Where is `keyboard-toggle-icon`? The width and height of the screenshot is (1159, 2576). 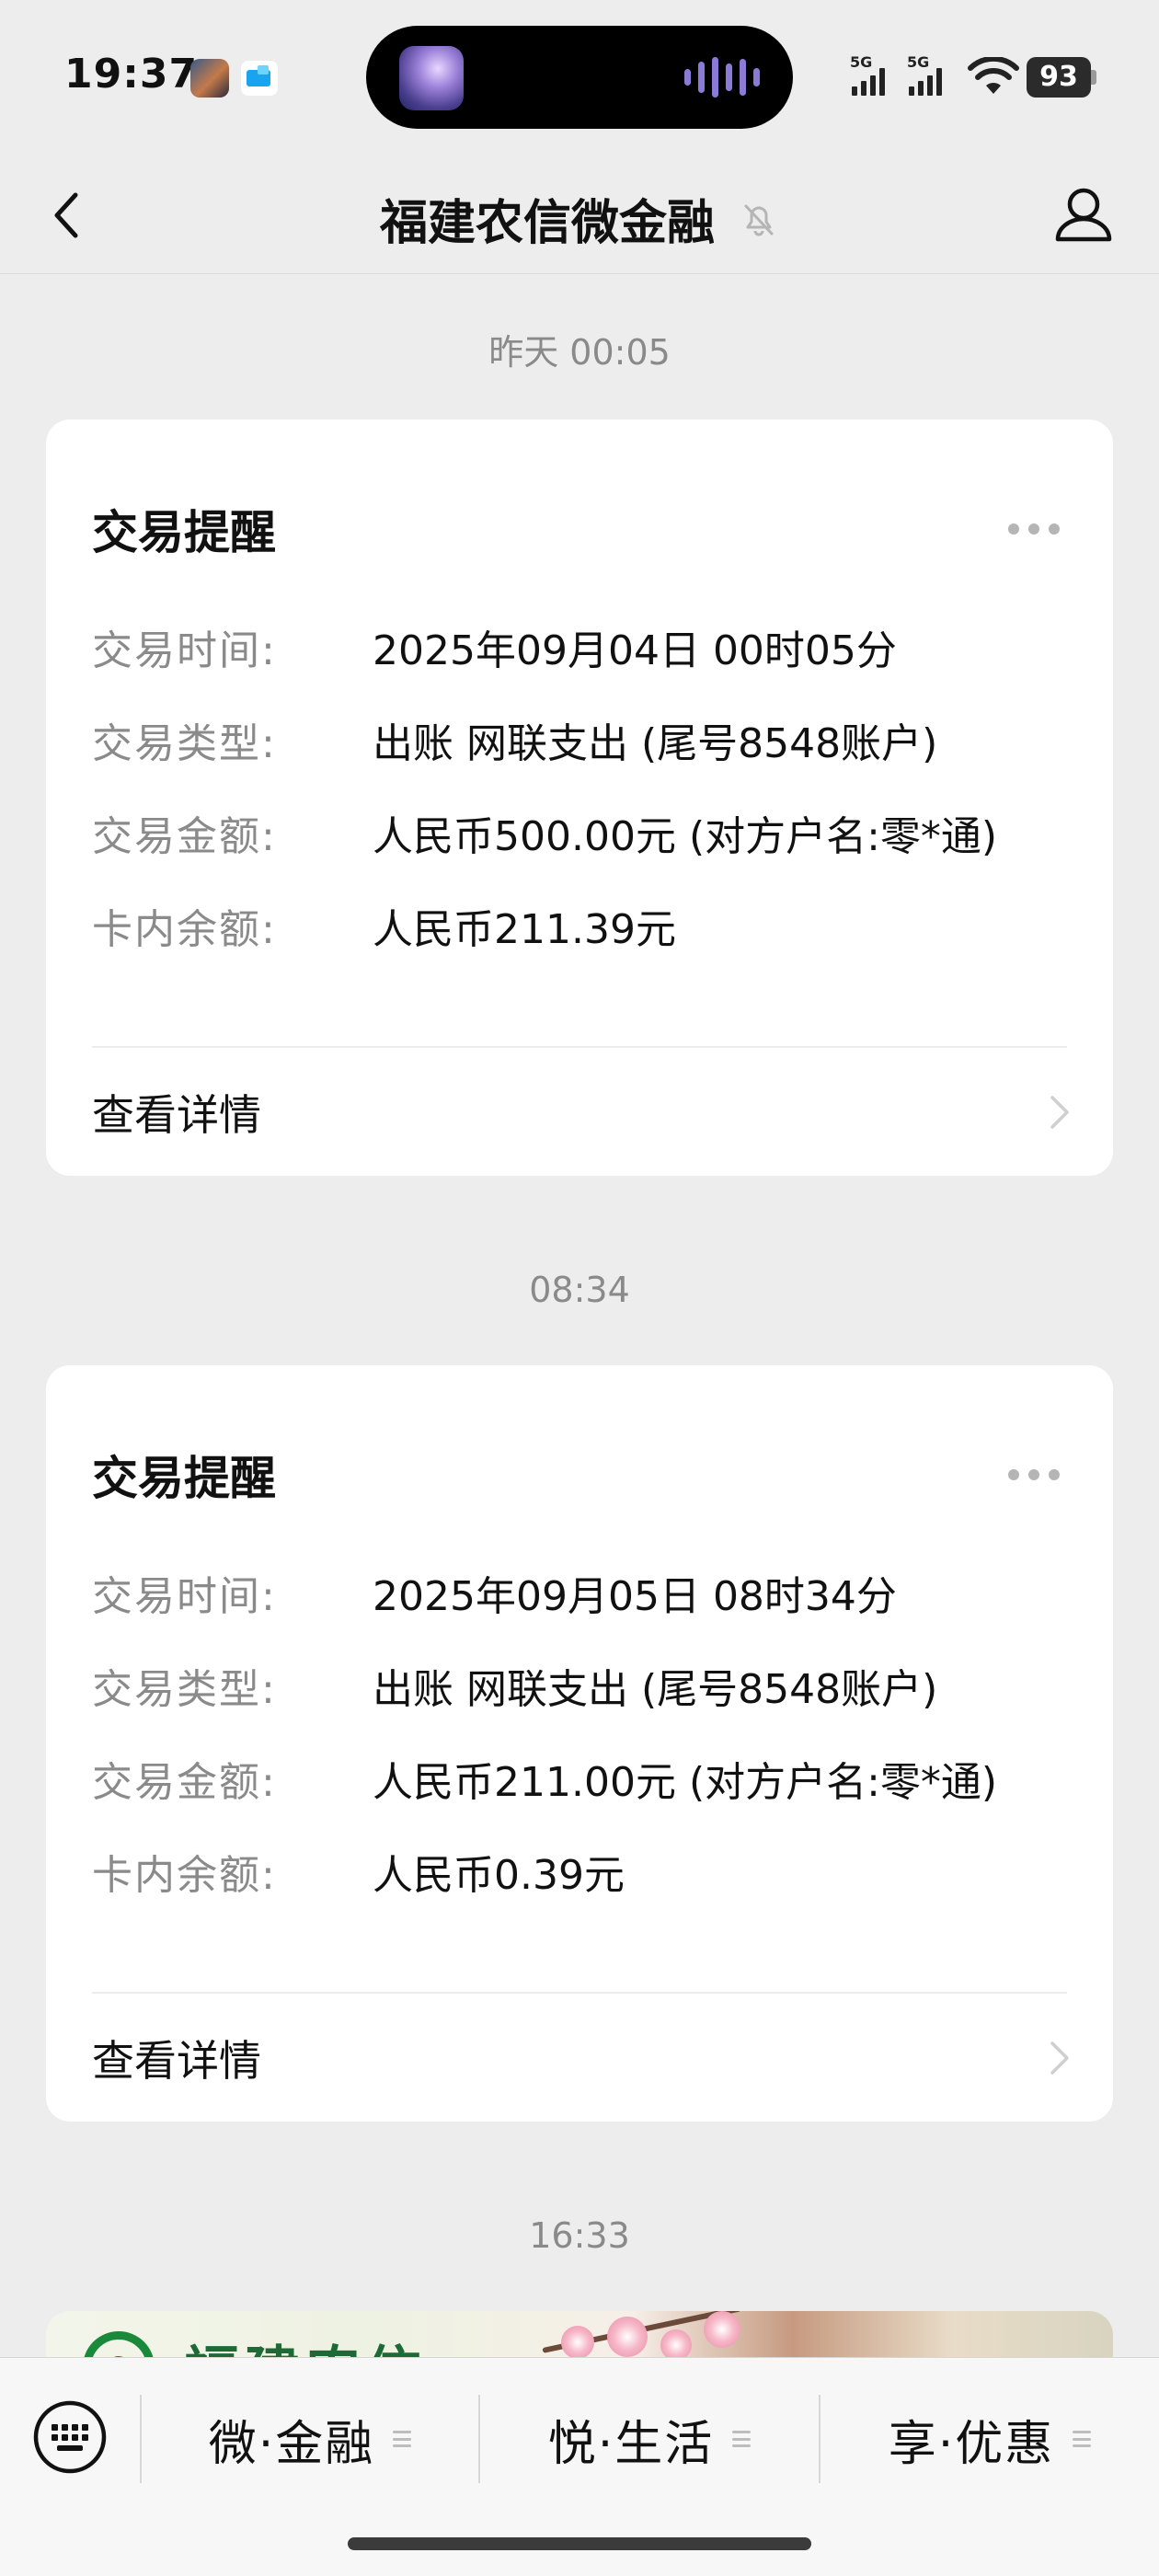
keyboard-toggle-icon is located at coordinates (70, 2437).